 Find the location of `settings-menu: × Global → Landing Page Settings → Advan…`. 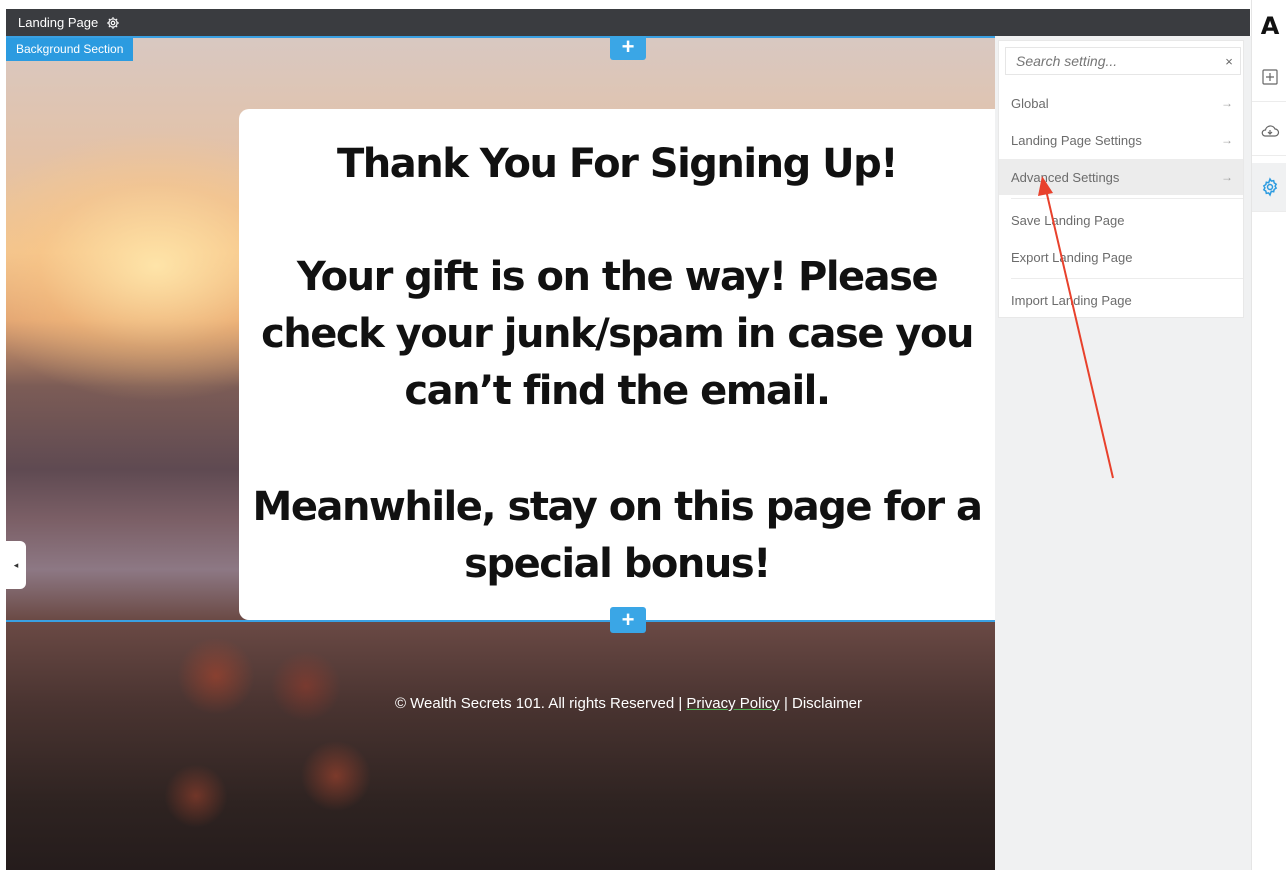

settings-menu: × Global → Landing Page Settings → Advan… is located at coordinates (1121, 179).